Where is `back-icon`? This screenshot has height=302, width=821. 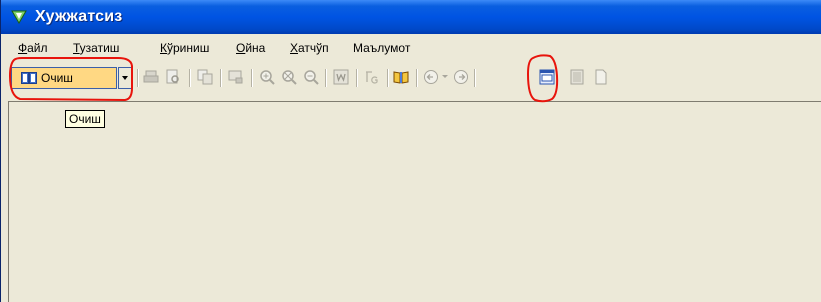
back-icon is located at coordinates (431, 77).